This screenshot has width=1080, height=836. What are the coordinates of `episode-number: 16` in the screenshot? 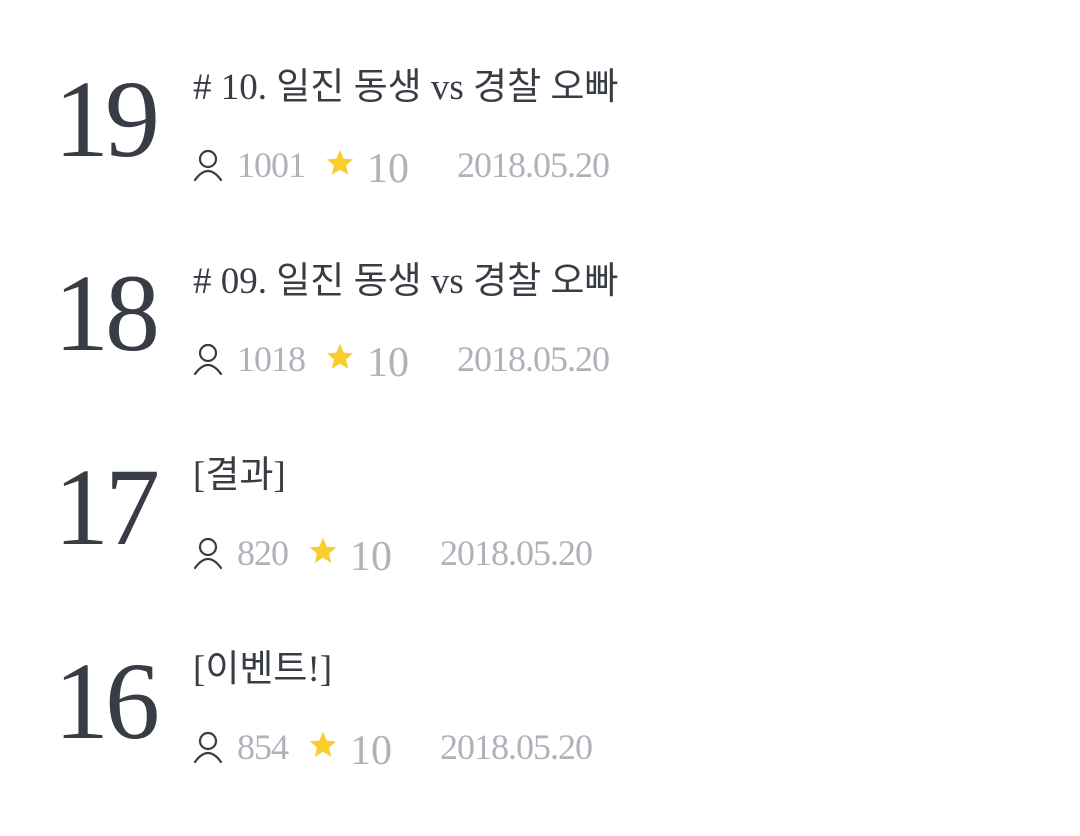 It's located at (107, 701).